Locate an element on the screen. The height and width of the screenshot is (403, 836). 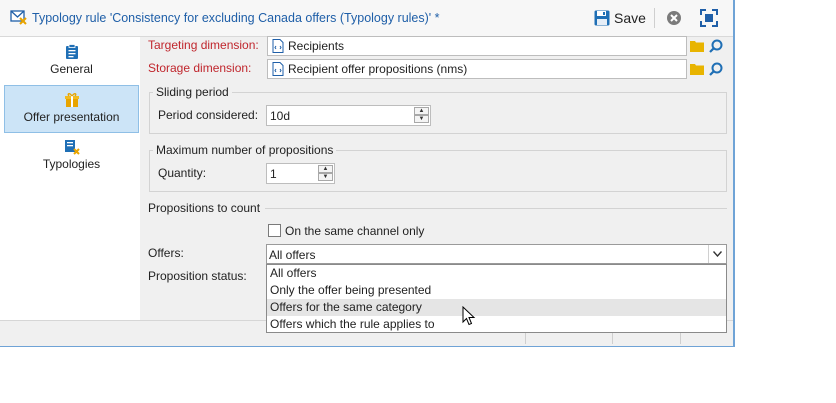
max-propositions-title: Maximum number of propositions is located at coordinates (245, 150).